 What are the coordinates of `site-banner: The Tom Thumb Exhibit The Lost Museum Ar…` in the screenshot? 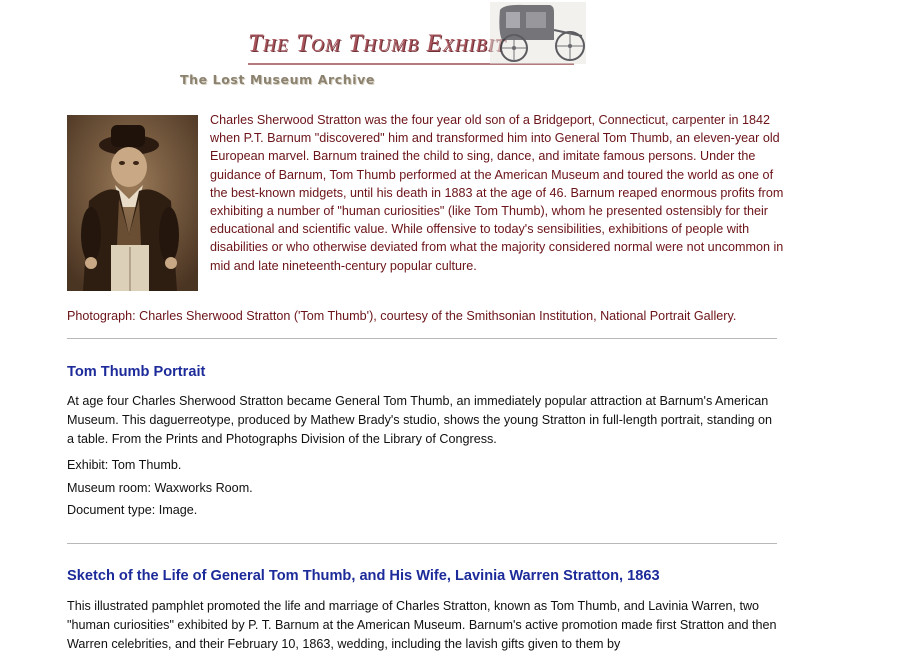 It's located at (381, 45).